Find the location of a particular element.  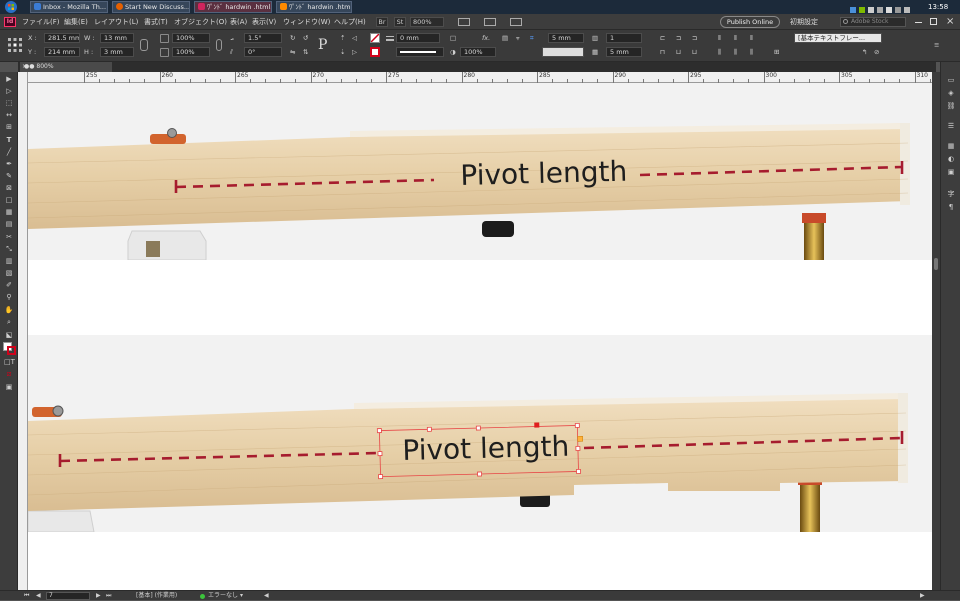

tab-close-icon: × is located at coordinates (24, 67).